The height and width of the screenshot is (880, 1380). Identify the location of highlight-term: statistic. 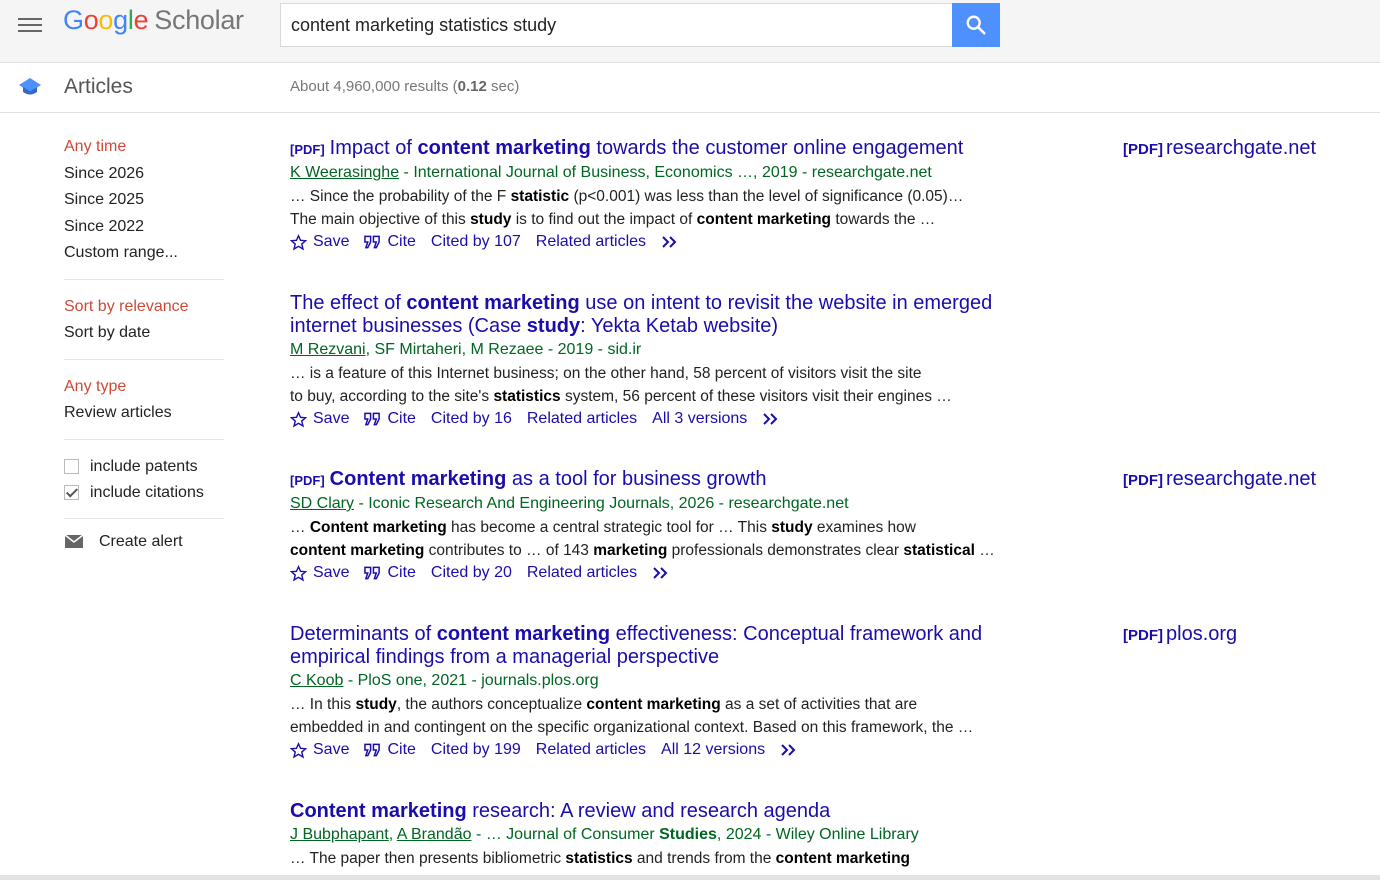
(540, 196).